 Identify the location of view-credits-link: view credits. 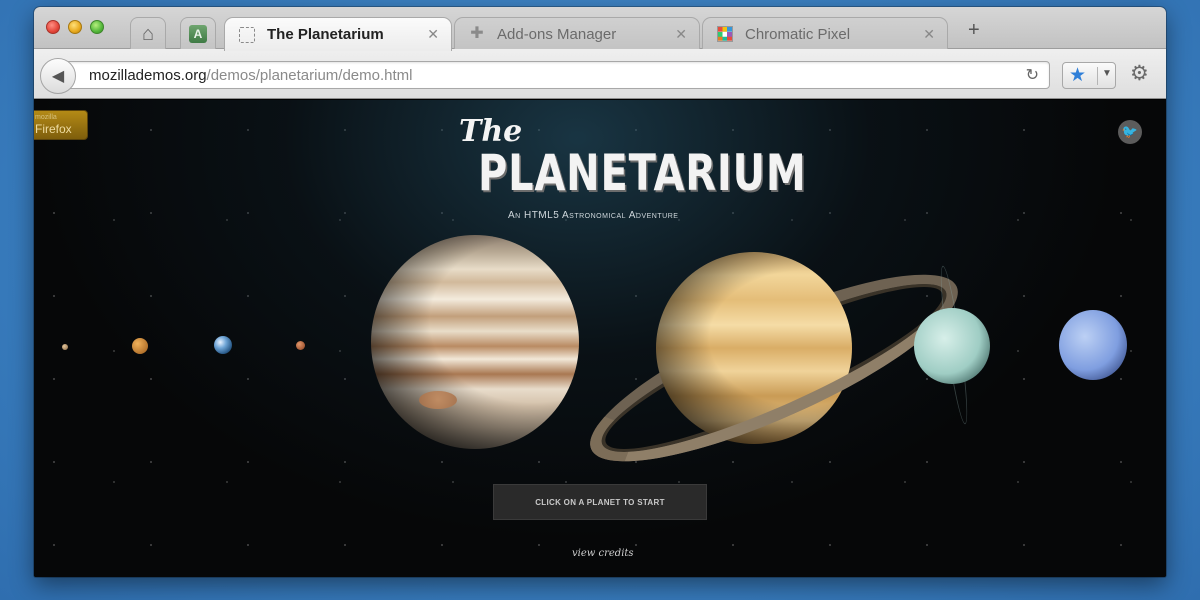
(603, 553).